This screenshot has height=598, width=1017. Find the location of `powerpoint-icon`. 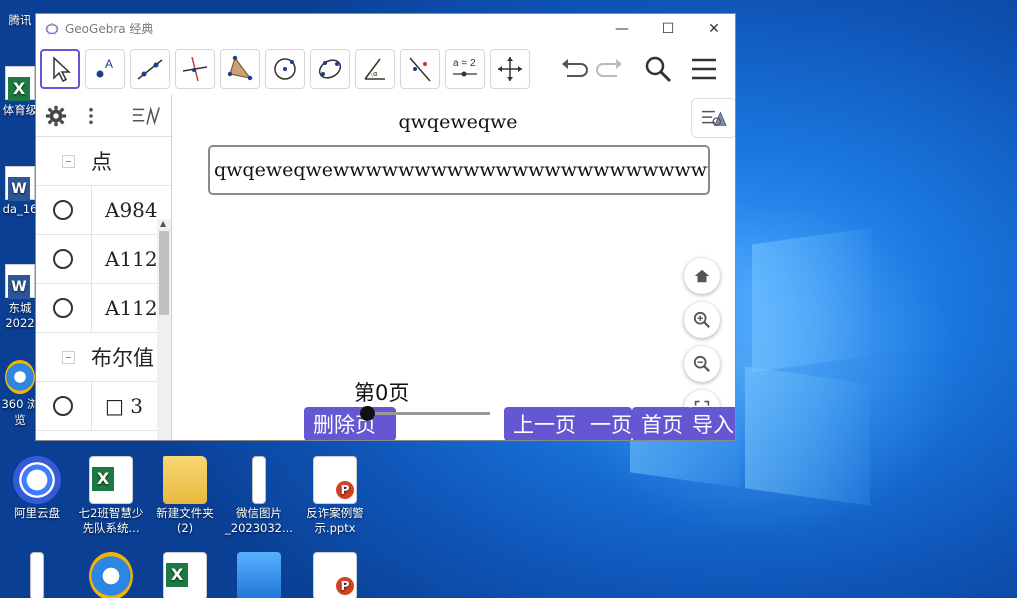

powerpoint-icon is located at coordinates (335, 575).